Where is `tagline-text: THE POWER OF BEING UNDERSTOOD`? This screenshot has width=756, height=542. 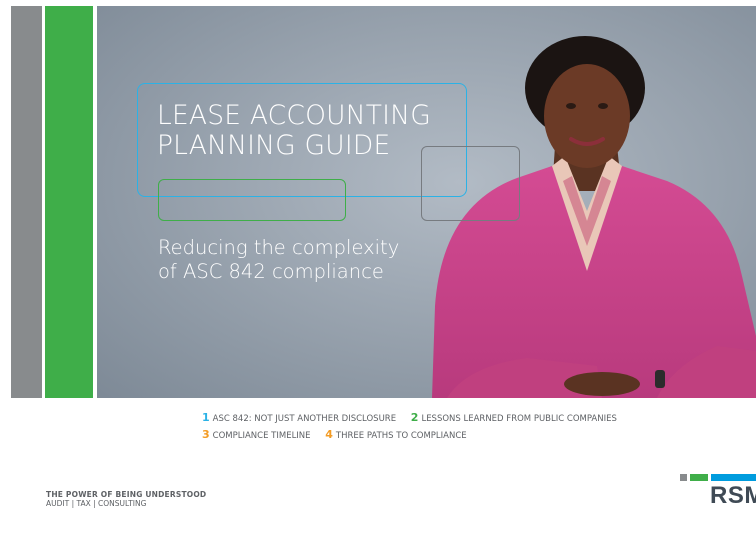 tagline-text: THE POWER OF BEING UNDERSTOOD is located at coordinates (126, 494).